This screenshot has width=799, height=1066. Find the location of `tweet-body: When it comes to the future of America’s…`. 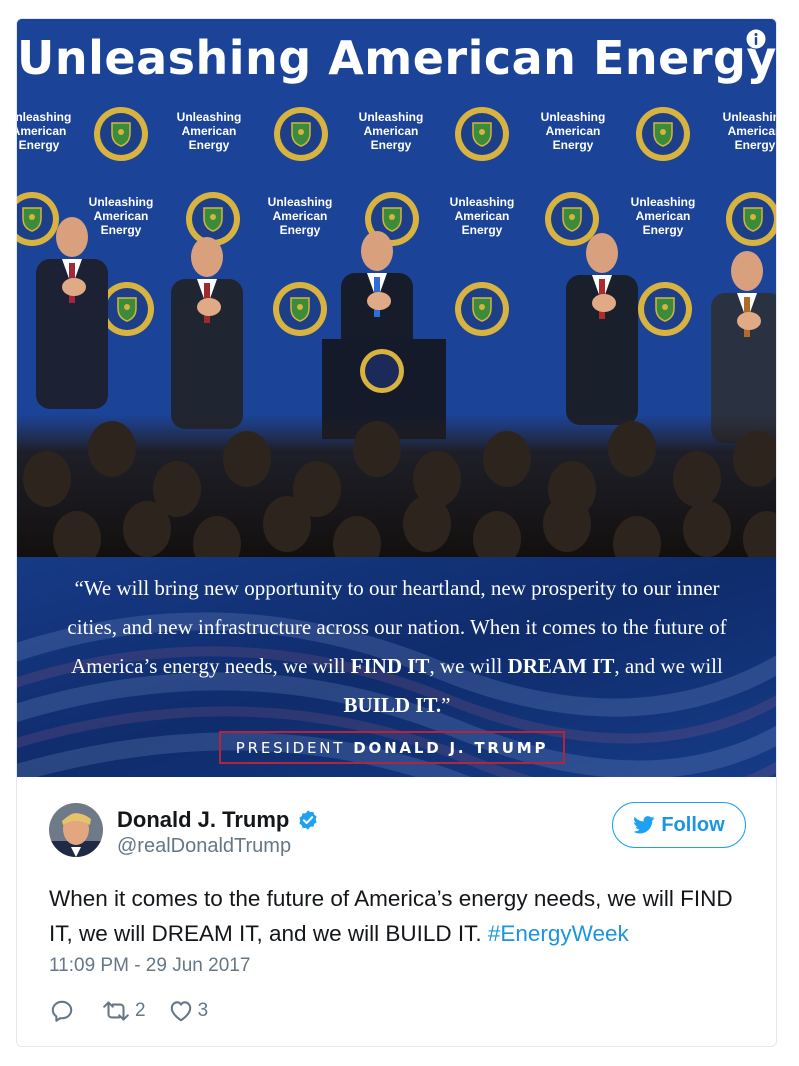

tweet-body: When it comes to the future of America’s… is located at coordinates (391, 916).